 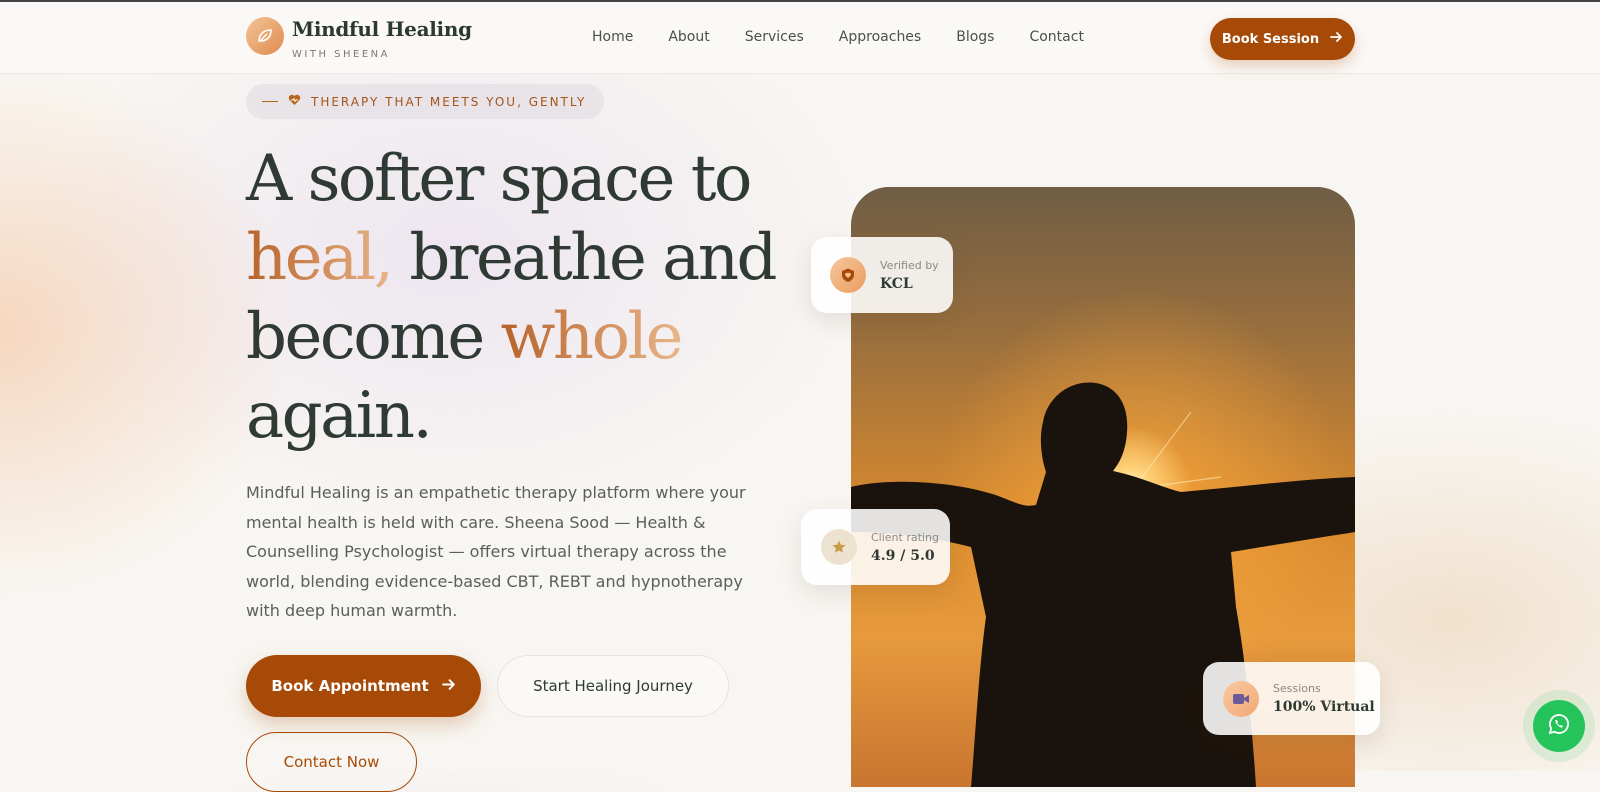 I want to click on headline-line4: again., so click(x=339, y=416).